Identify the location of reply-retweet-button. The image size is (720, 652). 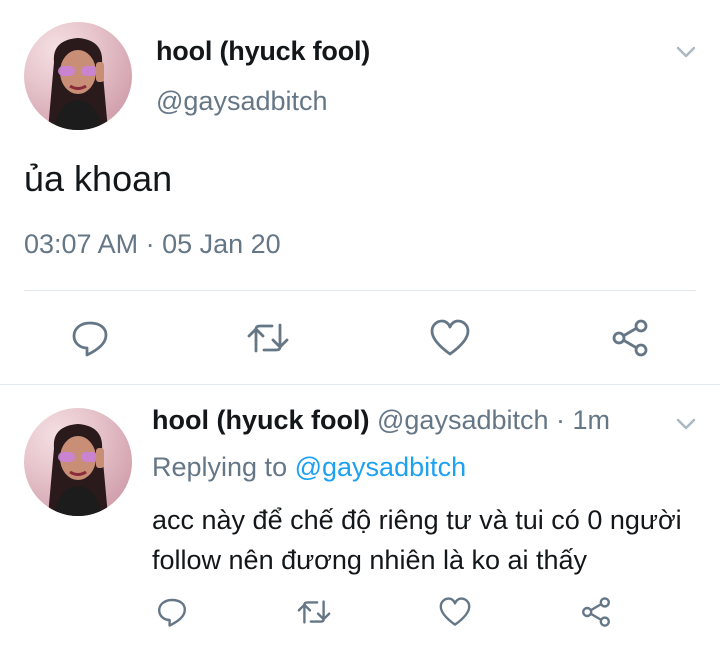
(314, 612).